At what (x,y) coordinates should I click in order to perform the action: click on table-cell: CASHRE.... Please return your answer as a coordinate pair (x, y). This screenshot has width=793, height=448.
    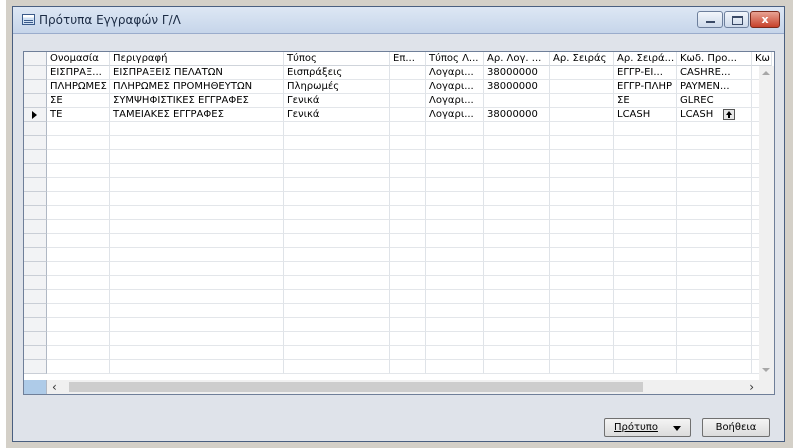
    Looking at the image, I should click on (714, 73).